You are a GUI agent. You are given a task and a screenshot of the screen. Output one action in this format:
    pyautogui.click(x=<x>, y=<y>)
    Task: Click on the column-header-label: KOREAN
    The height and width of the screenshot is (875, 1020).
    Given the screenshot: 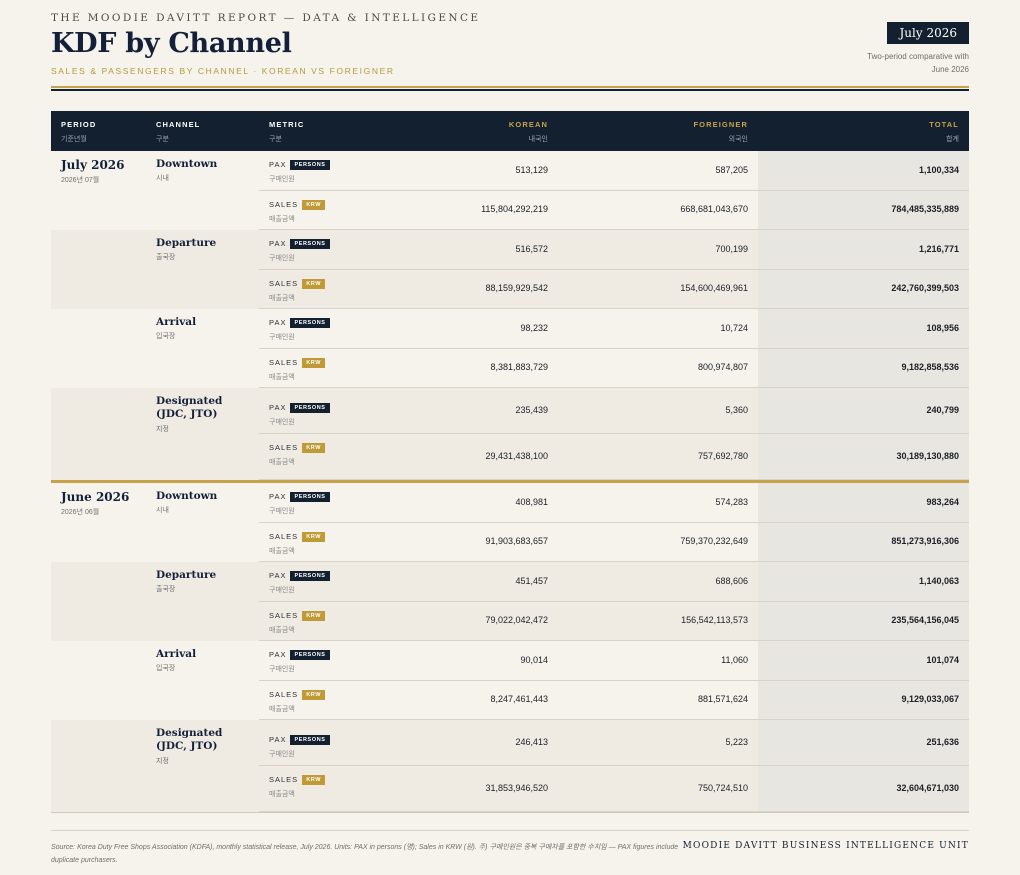 What is the action you would take?
    pyautogui.click(x=528, y=124)
    